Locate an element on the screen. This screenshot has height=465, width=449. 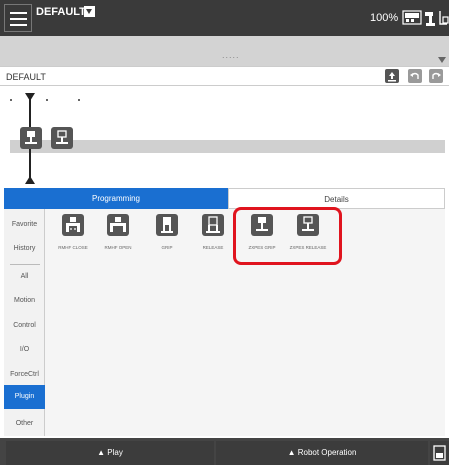
sidebar-item-history: History is located at coordinates (24, 249).